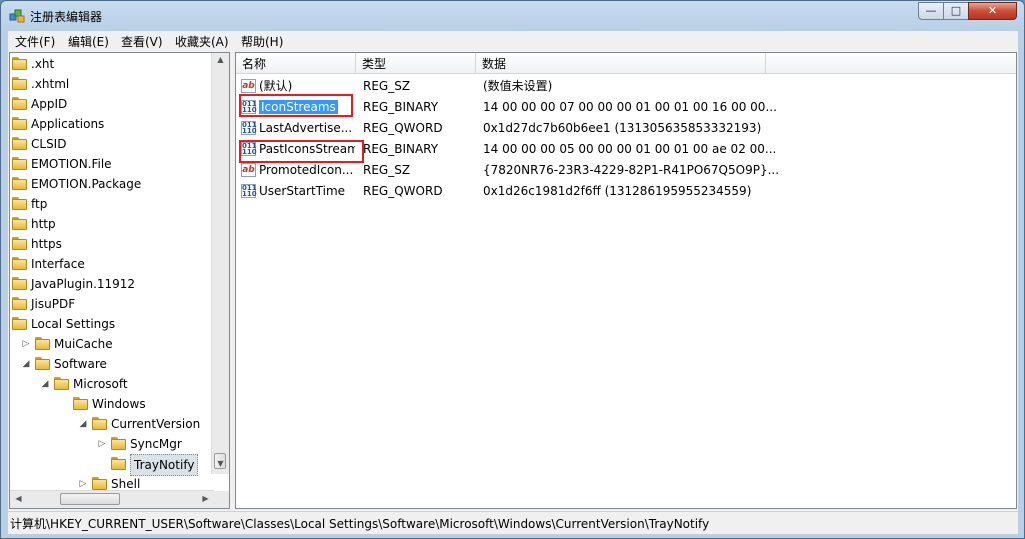 The height and width of the screenshot is (539, 1025). I want to click on tree-item: Local Settings, so click(110, 324).